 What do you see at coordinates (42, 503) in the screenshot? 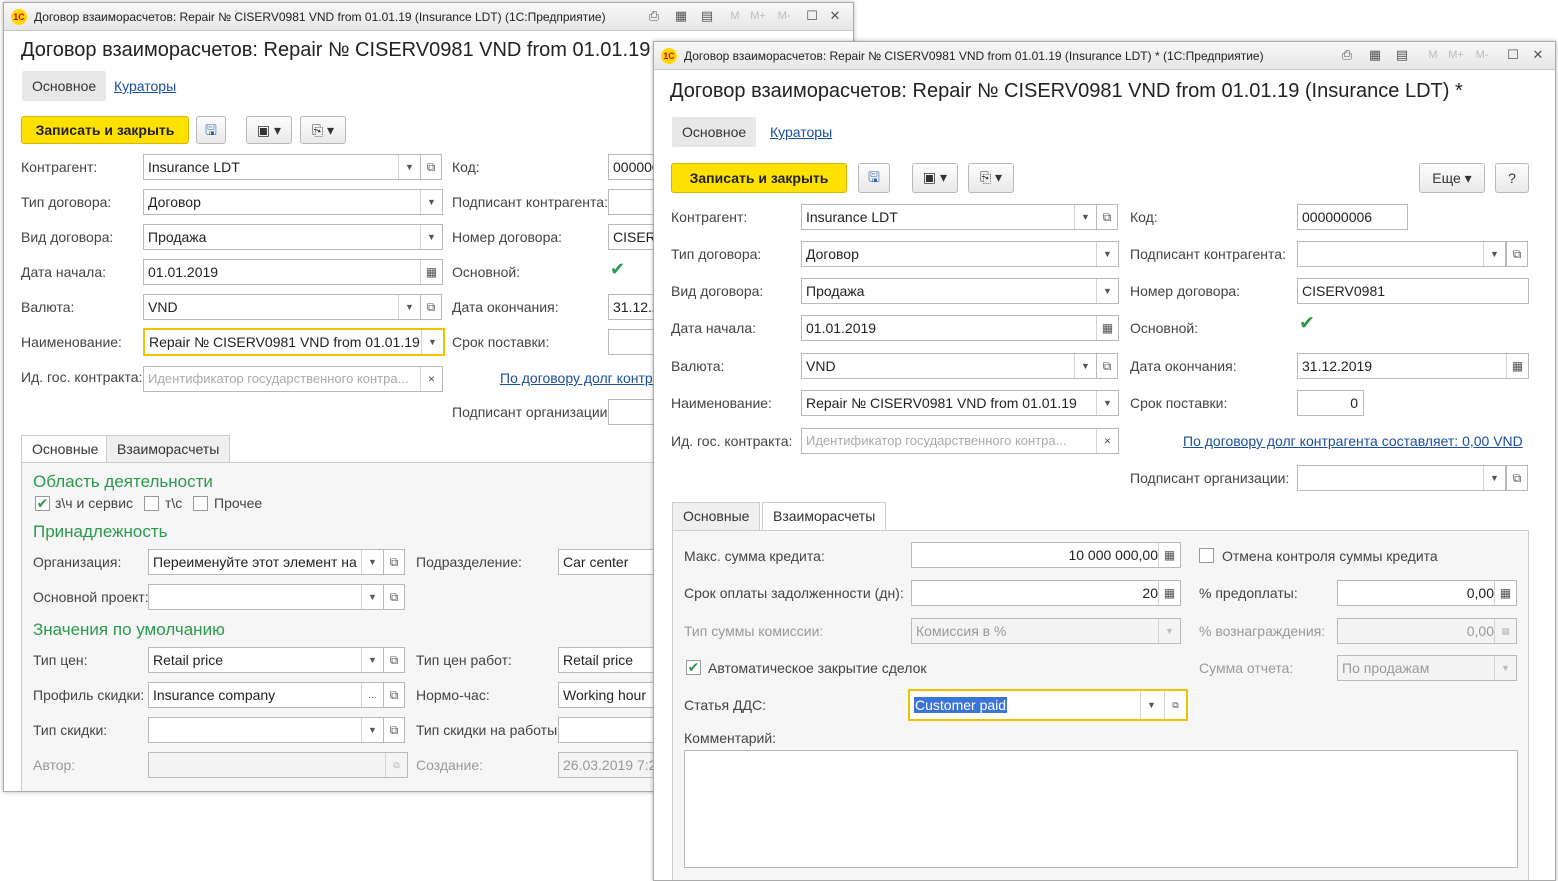
I see `service-checkbox: ✔` at bounding box center [42, 503].